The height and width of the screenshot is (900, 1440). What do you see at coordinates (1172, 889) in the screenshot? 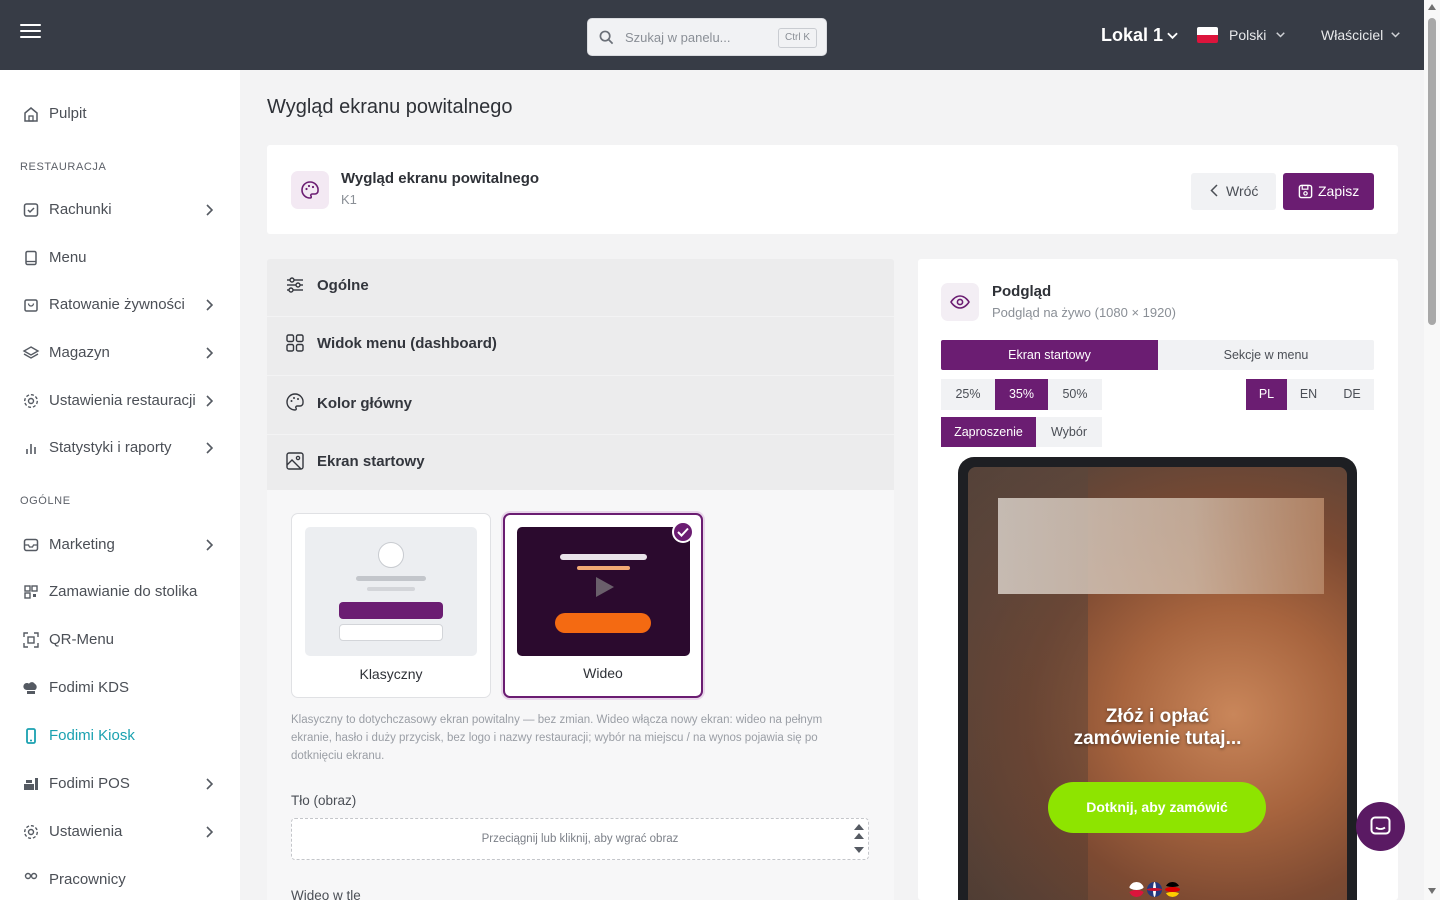
I see `germany-flag-icon` at bounding box center [1172, 889].